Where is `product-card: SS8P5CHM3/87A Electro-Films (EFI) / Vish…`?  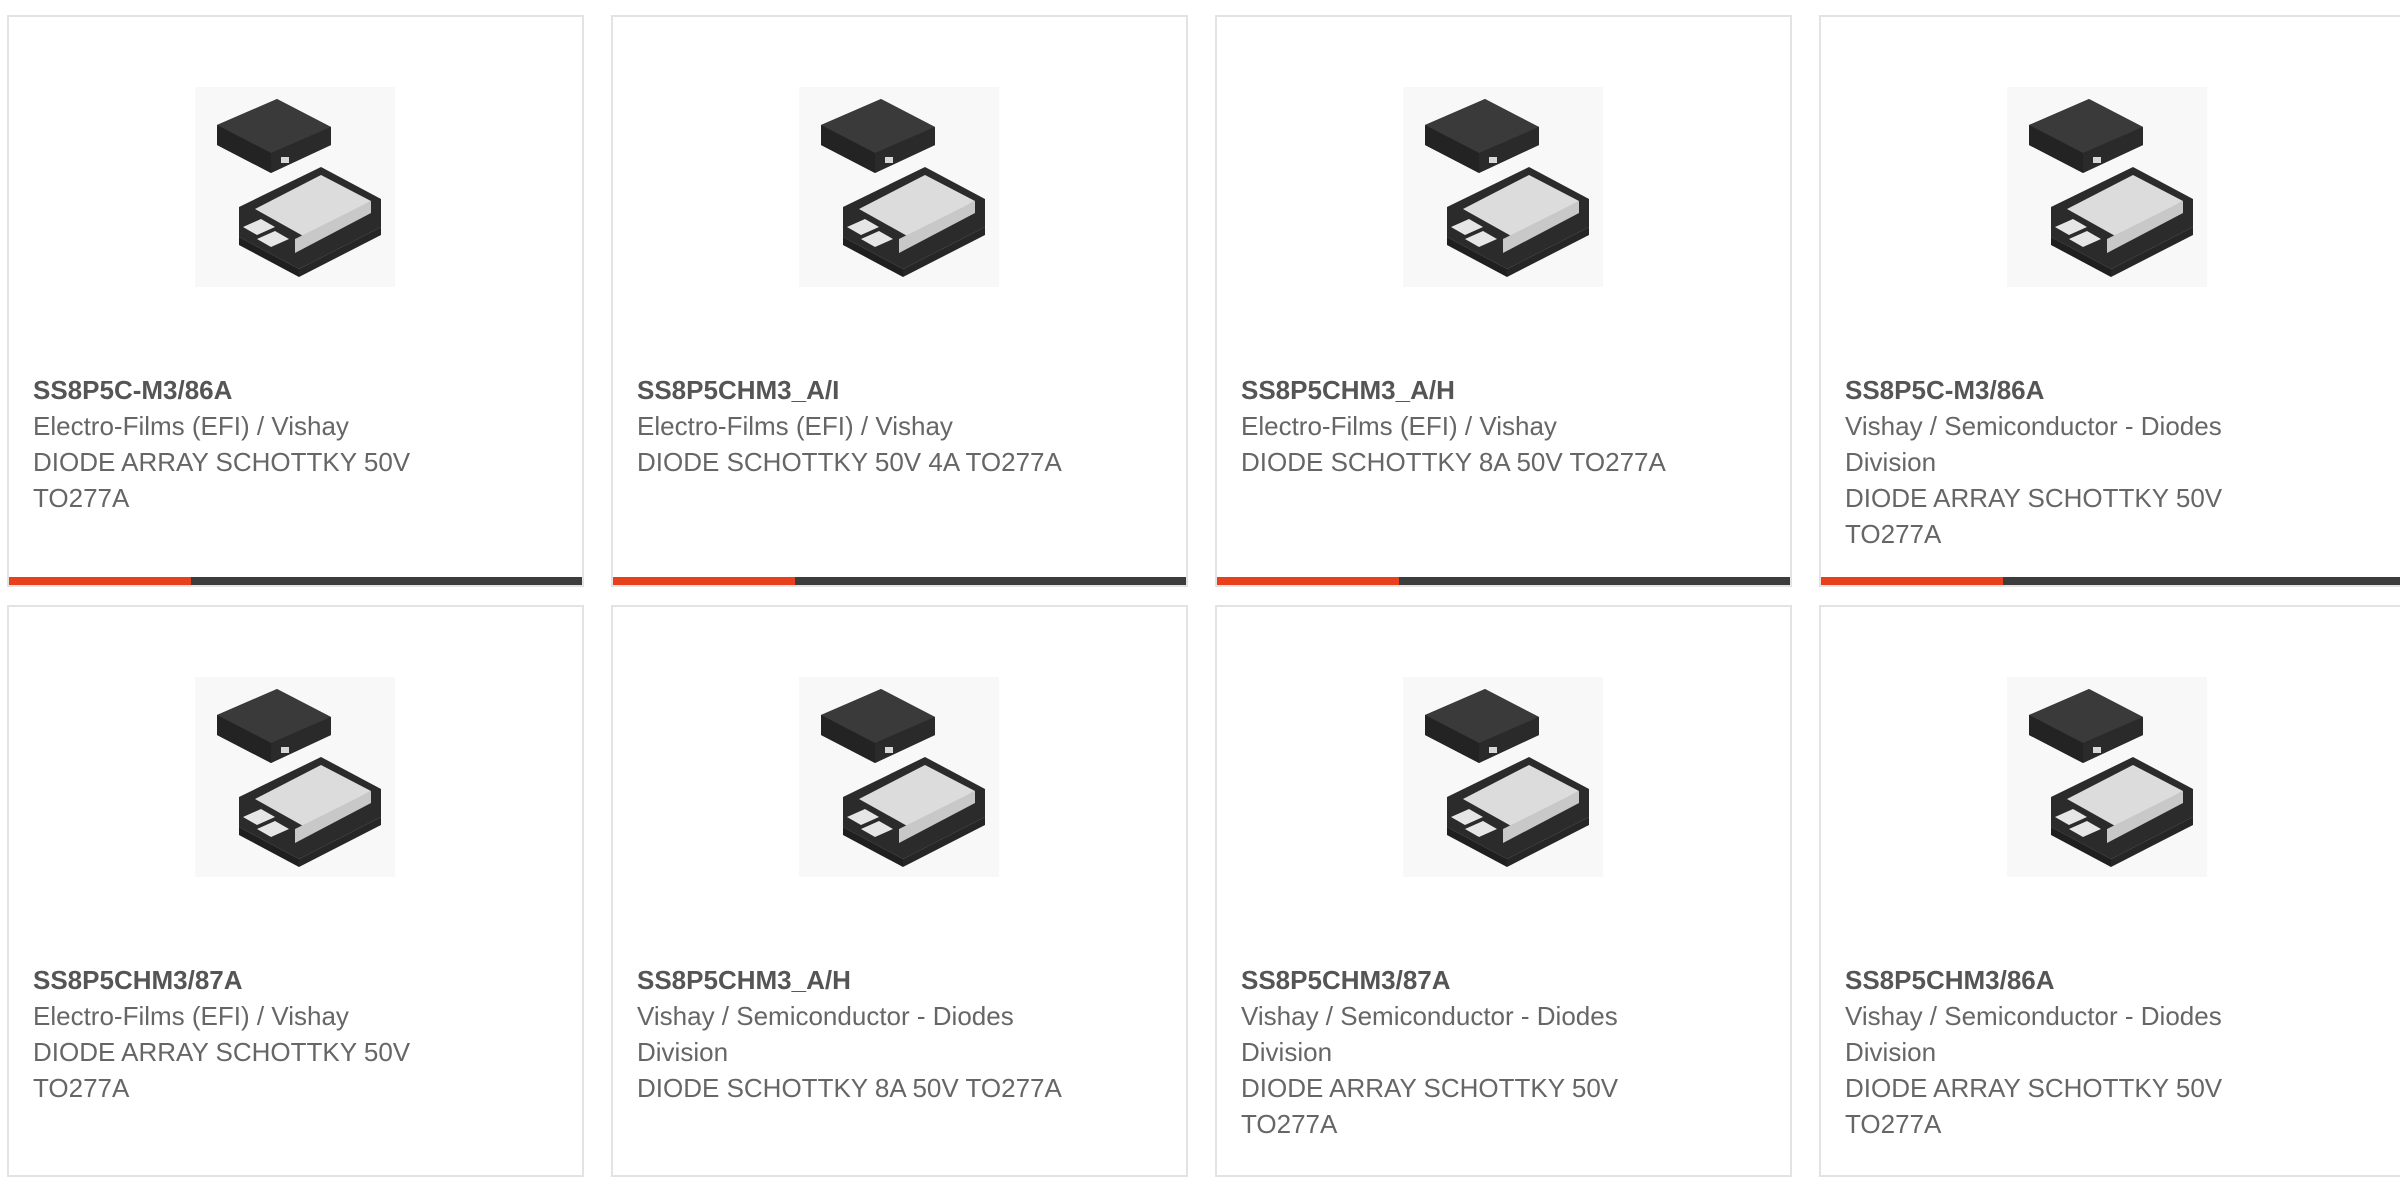 product-card: SS8P5CHM3/87A Electro-Films (EFI) / Vish… is located at coordinates (295, 891).